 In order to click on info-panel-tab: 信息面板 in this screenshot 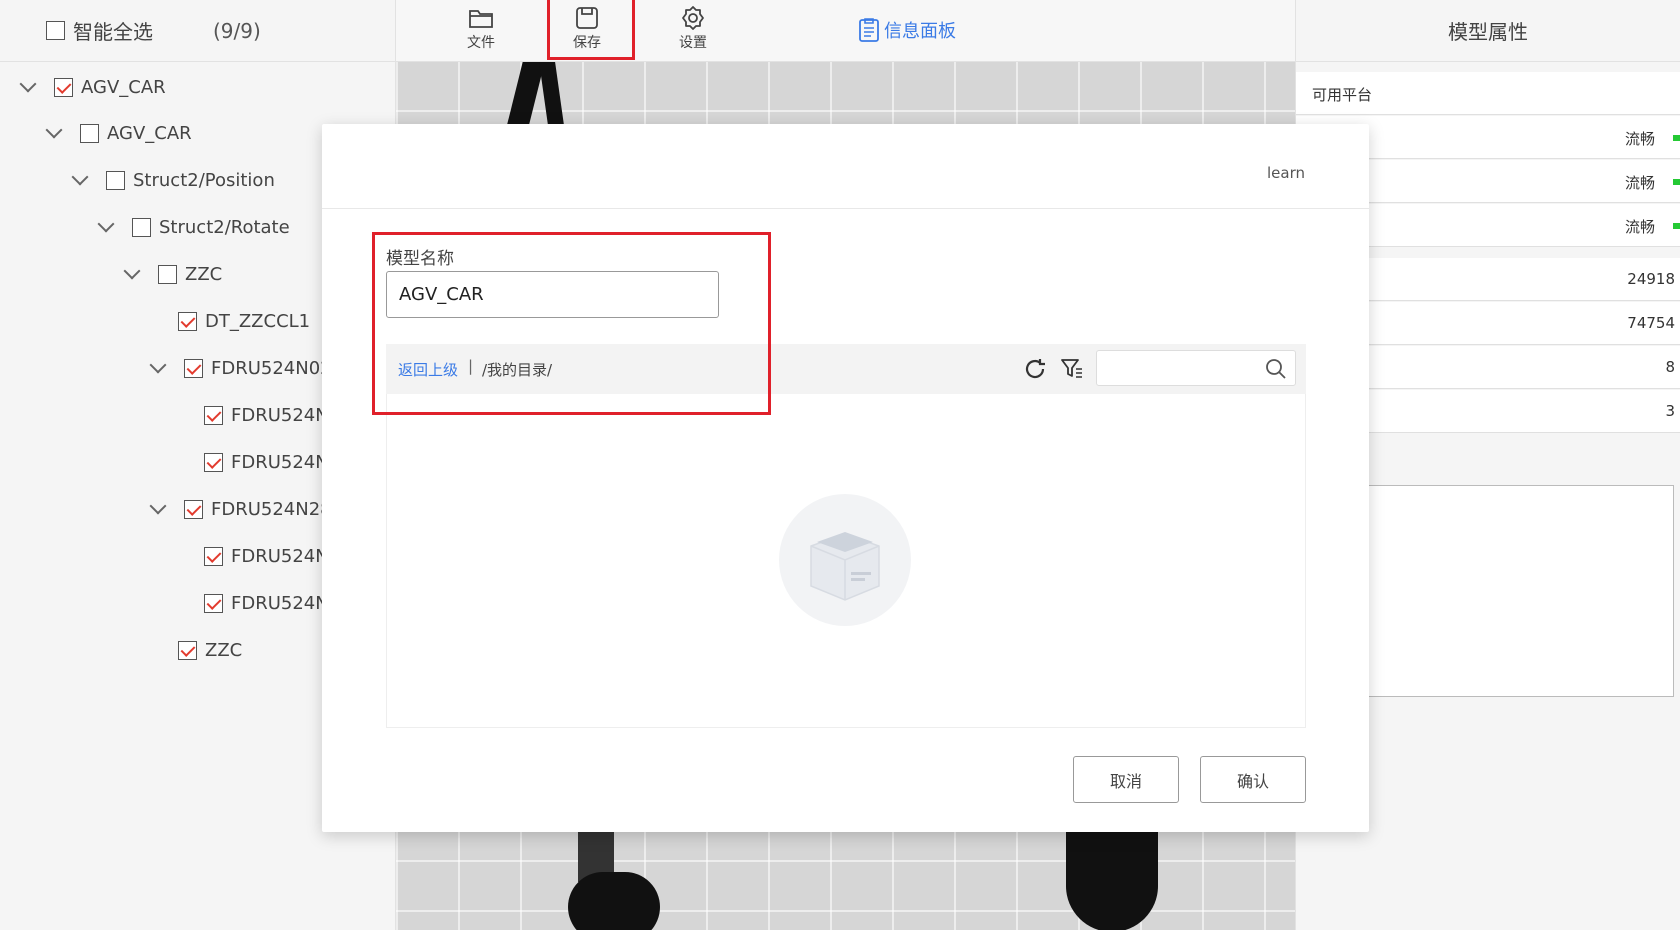, I will do `click(907, 30)`.